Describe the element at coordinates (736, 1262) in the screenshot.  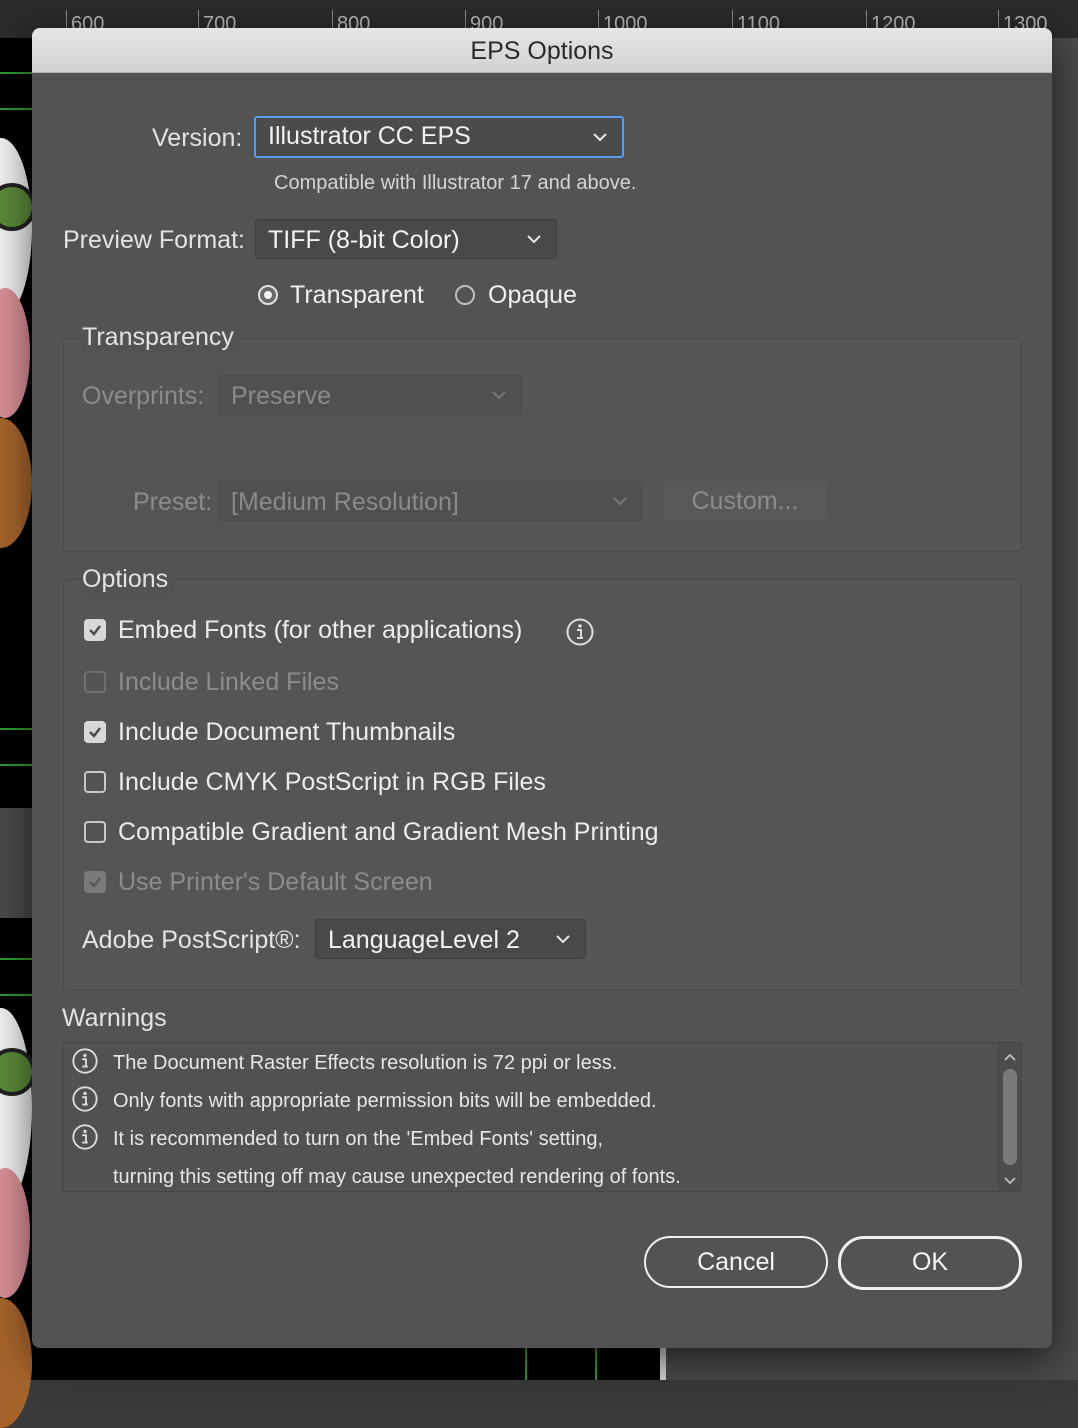
I see `cancel-button: Cancel` at that location.